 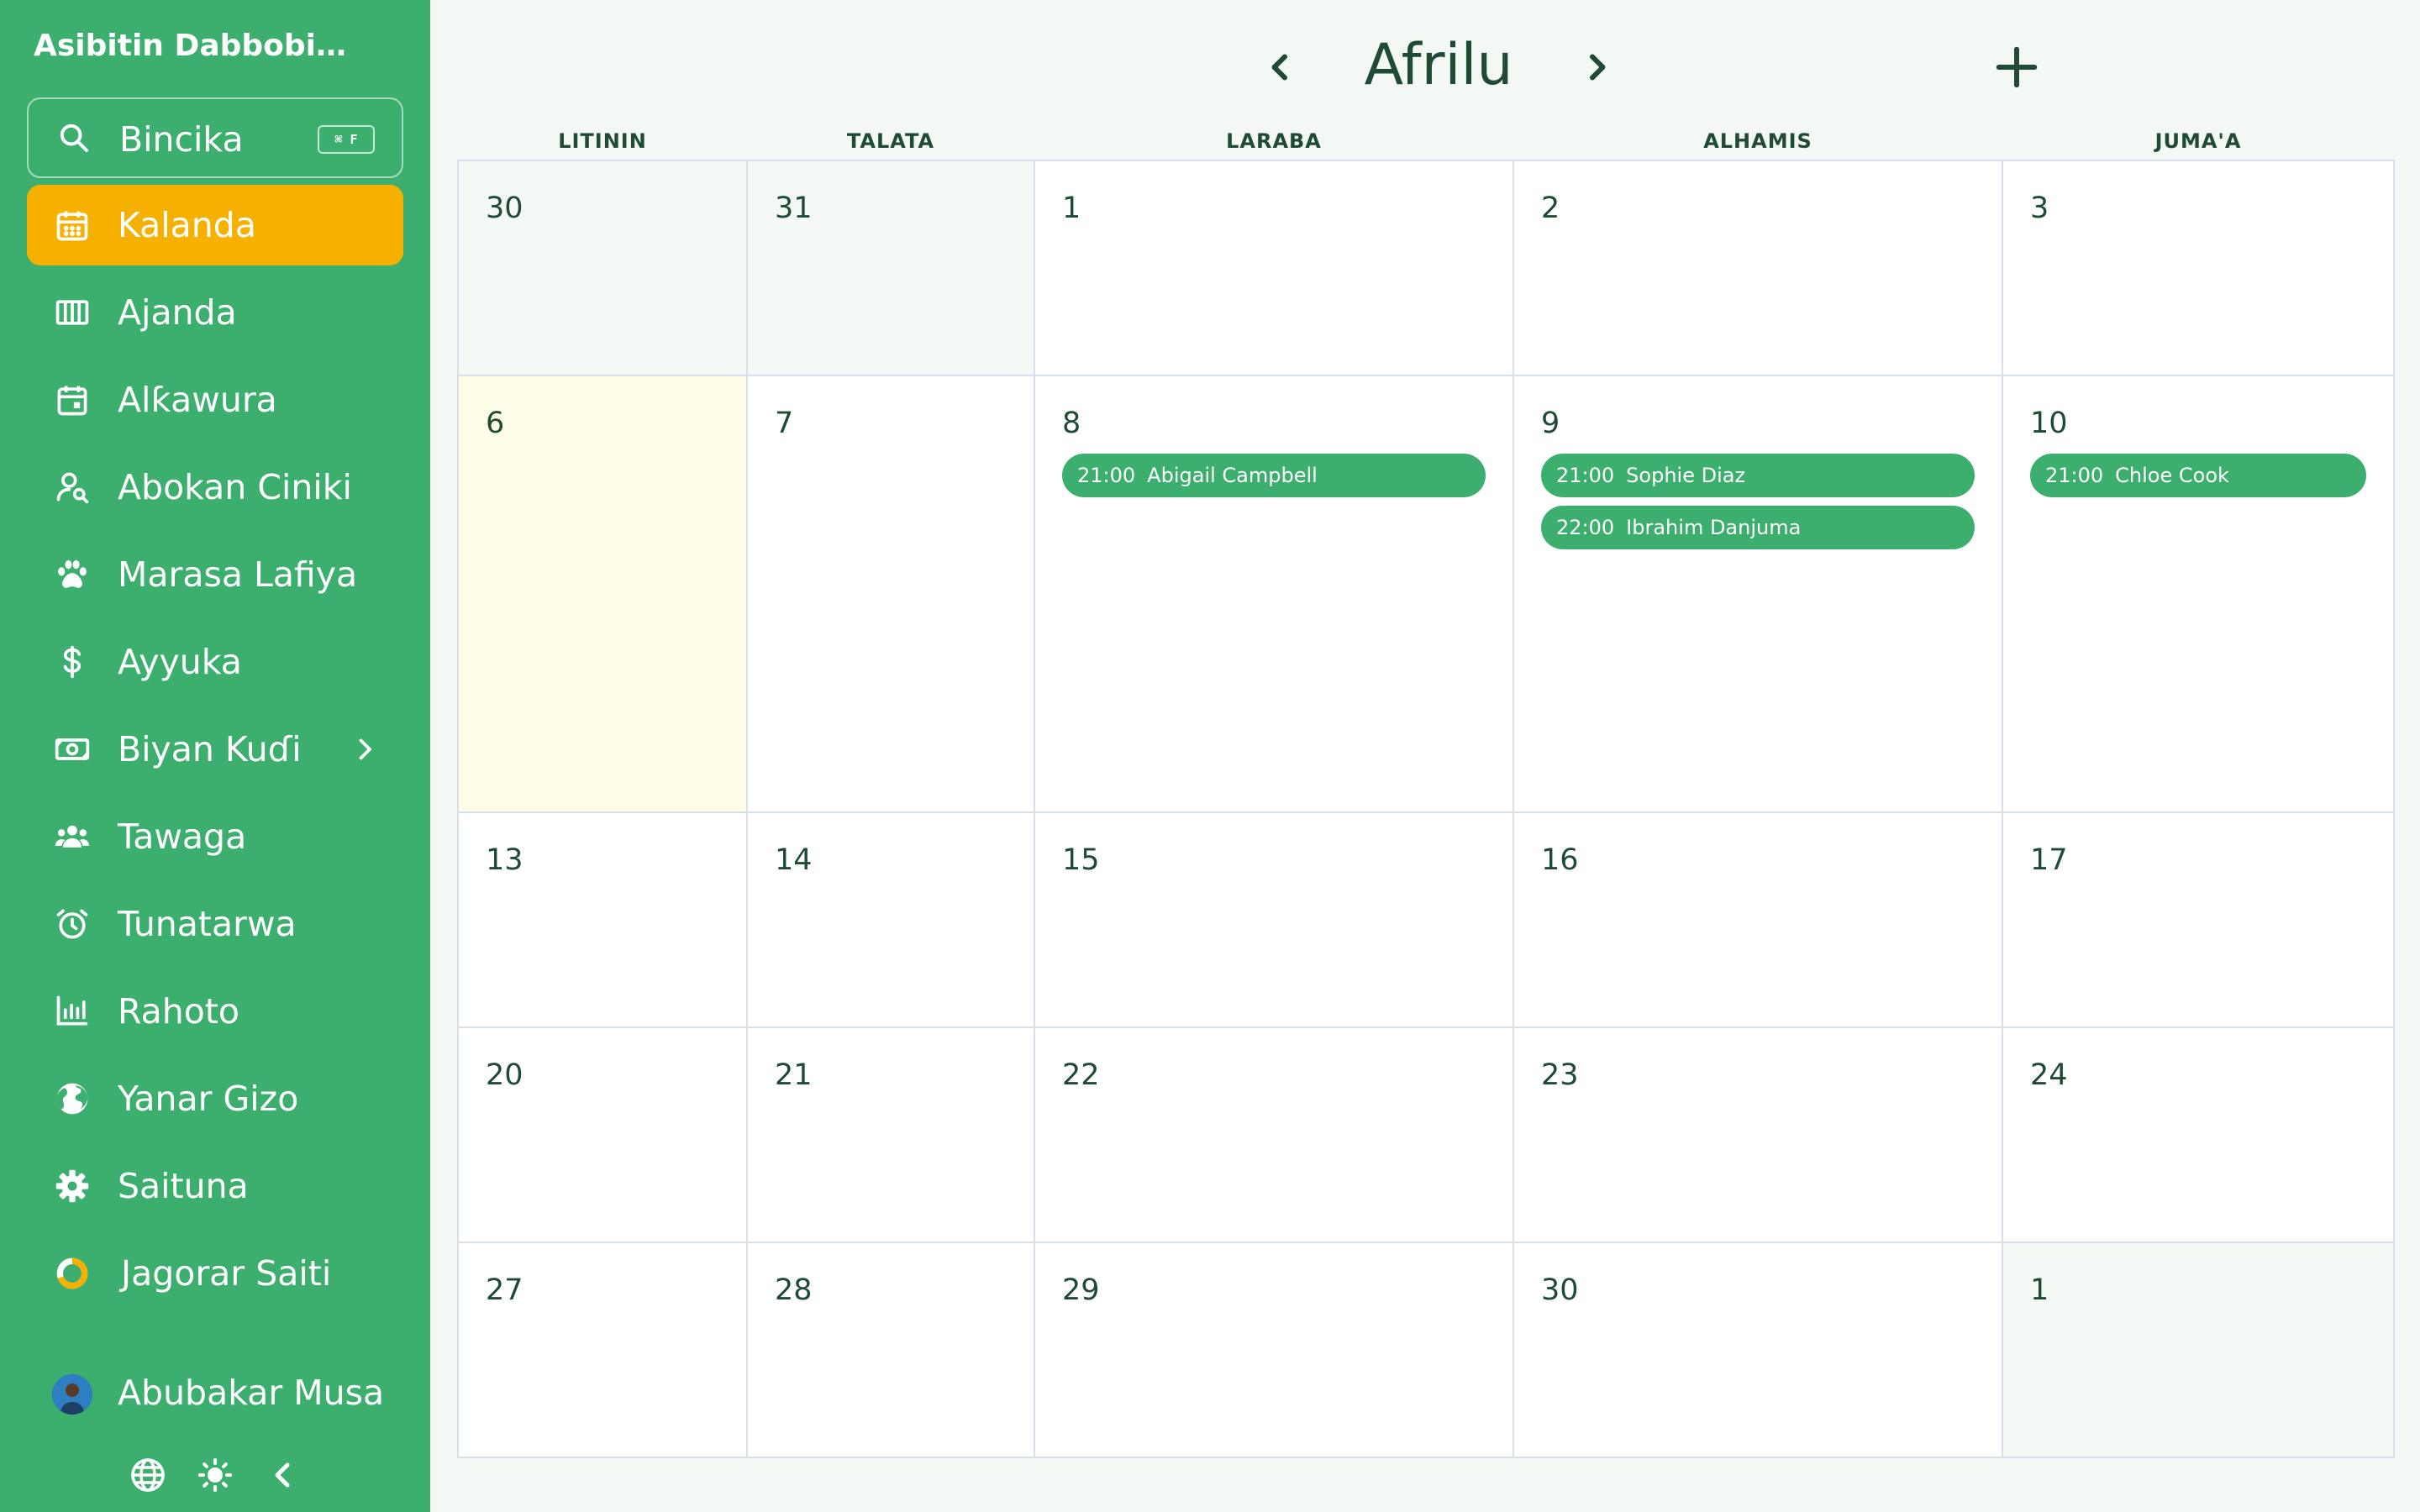 What do you see at coordinates (2049, 1075) in the screenshot?
I see `day-number: 24` at bounding box center [2049, 1075].